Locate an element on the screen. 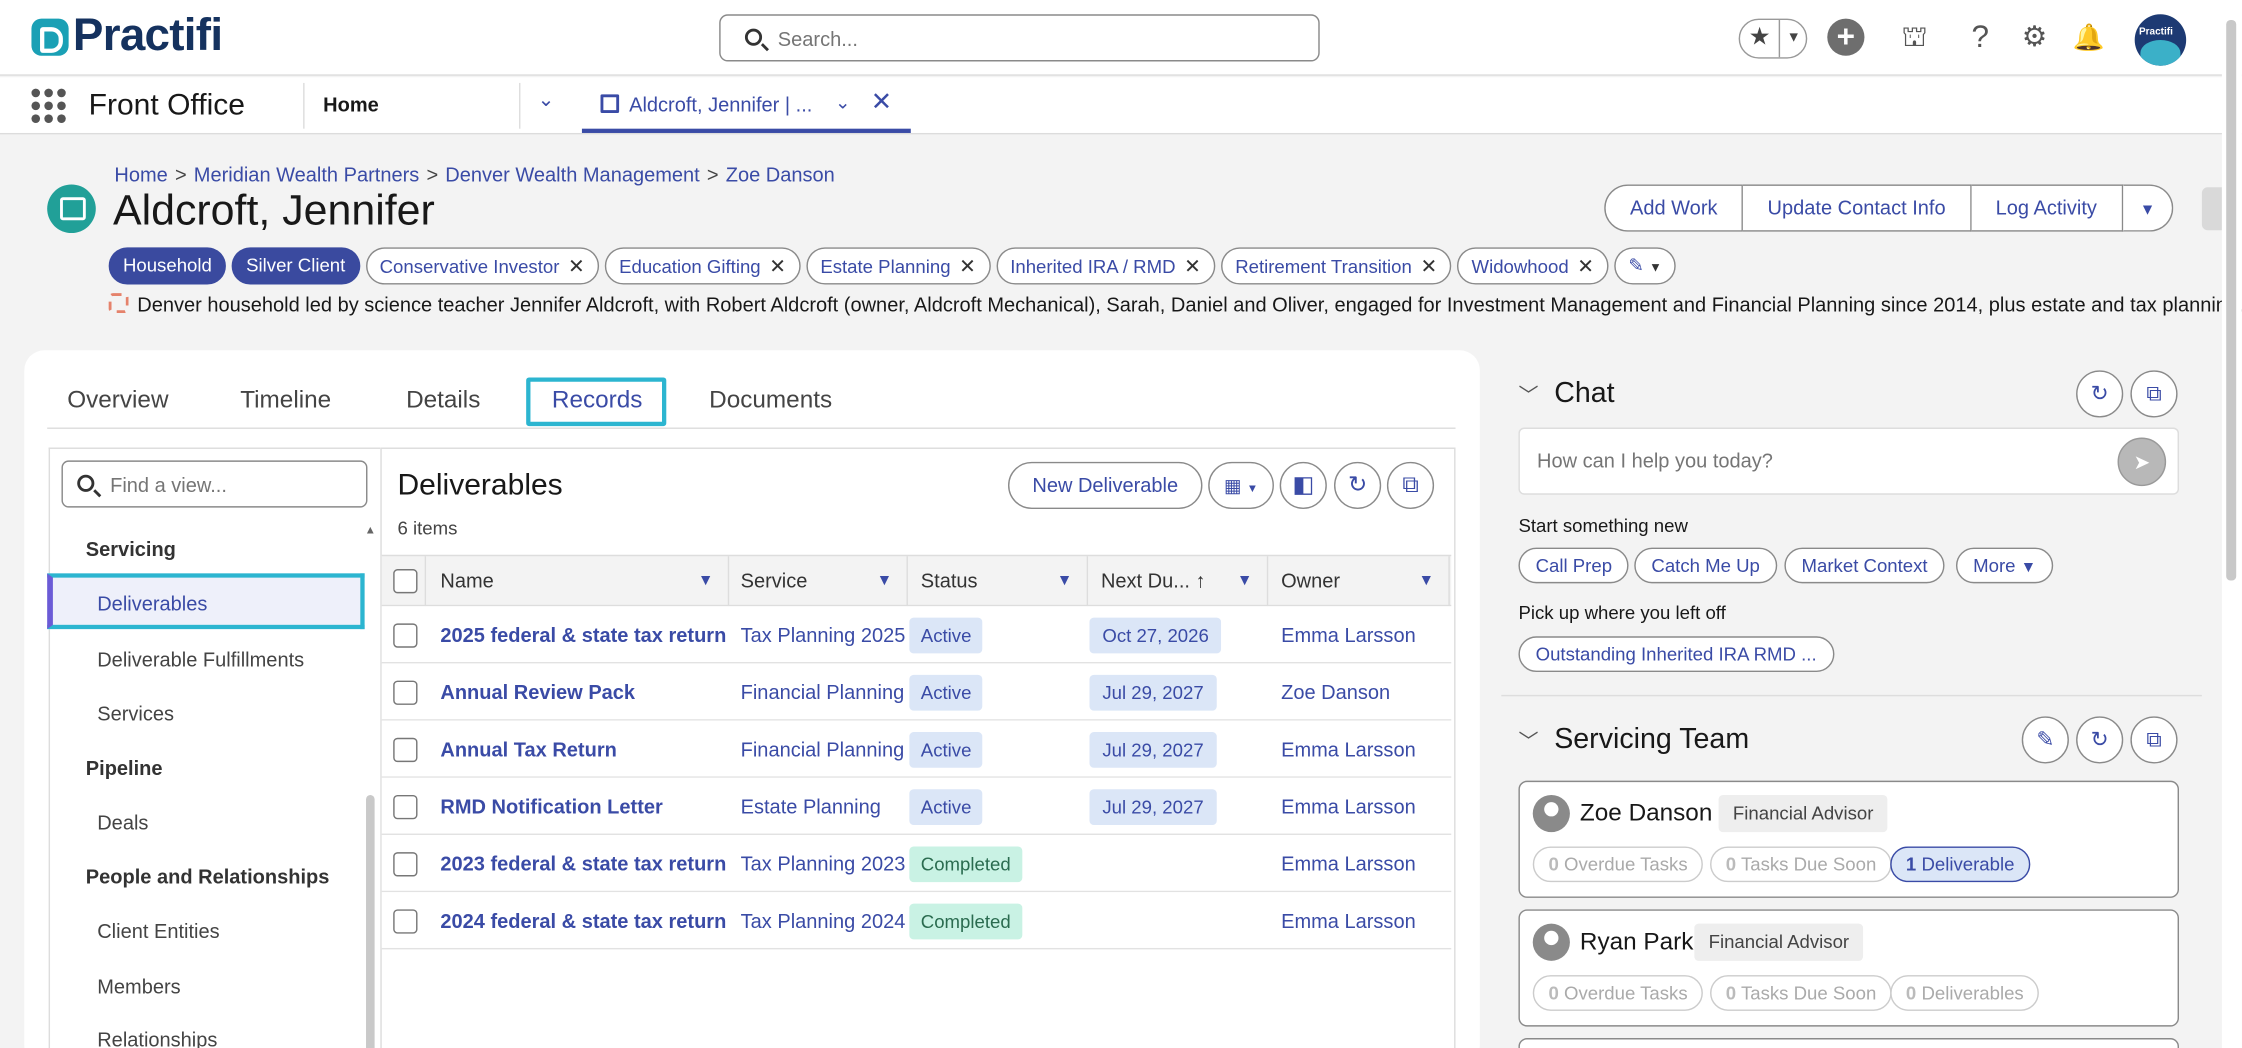 This screenshot has width=2242, height=1048. tab-documents: Documents is located at coordinates (770, 400).